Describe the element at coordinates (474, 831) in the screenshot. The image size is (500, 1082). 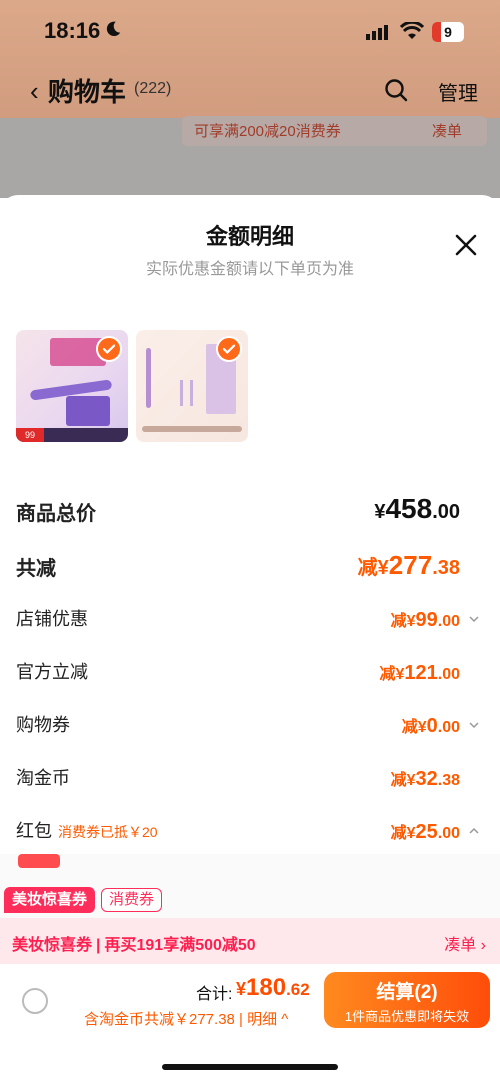
I see `chevron-up-icon` at that location.